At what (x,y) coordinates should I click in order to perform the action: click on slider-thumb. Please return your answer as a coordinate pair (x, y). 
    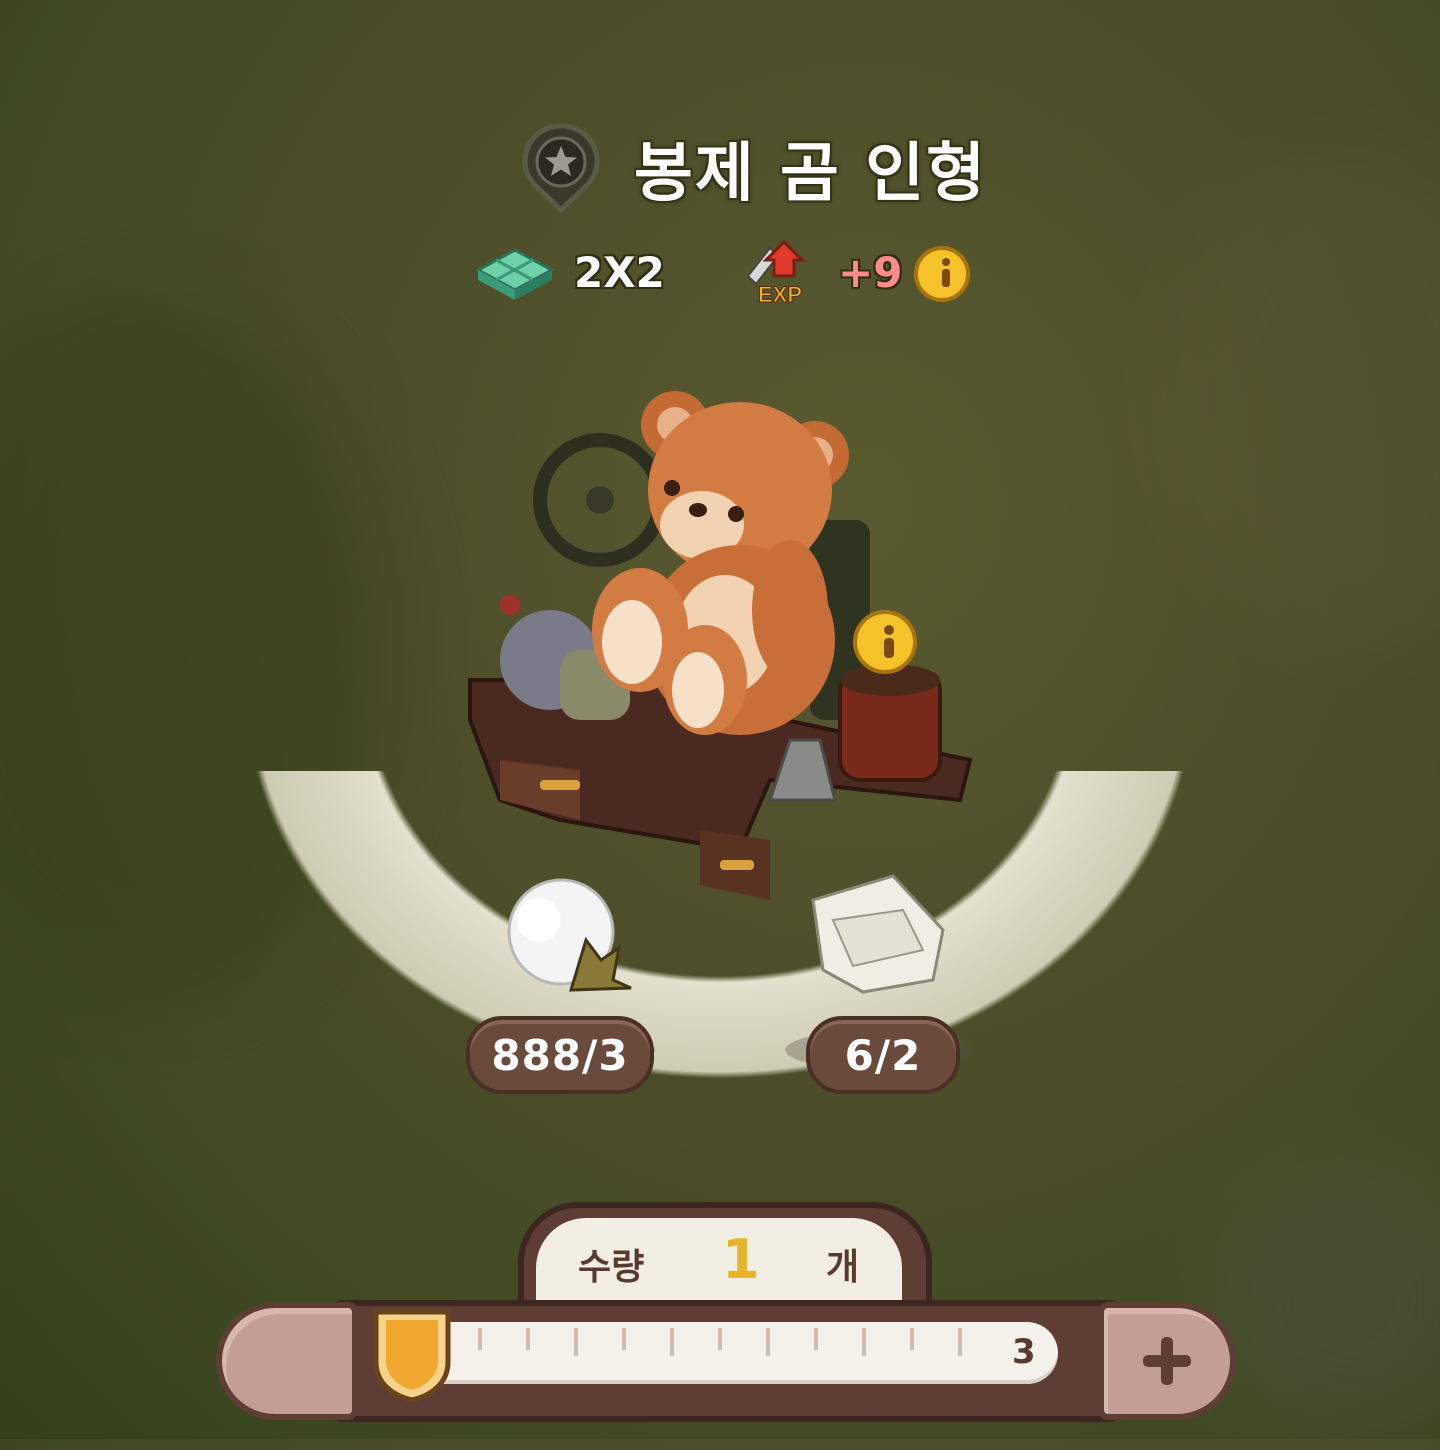
    Looking at the image, I should click on (412, 1354).